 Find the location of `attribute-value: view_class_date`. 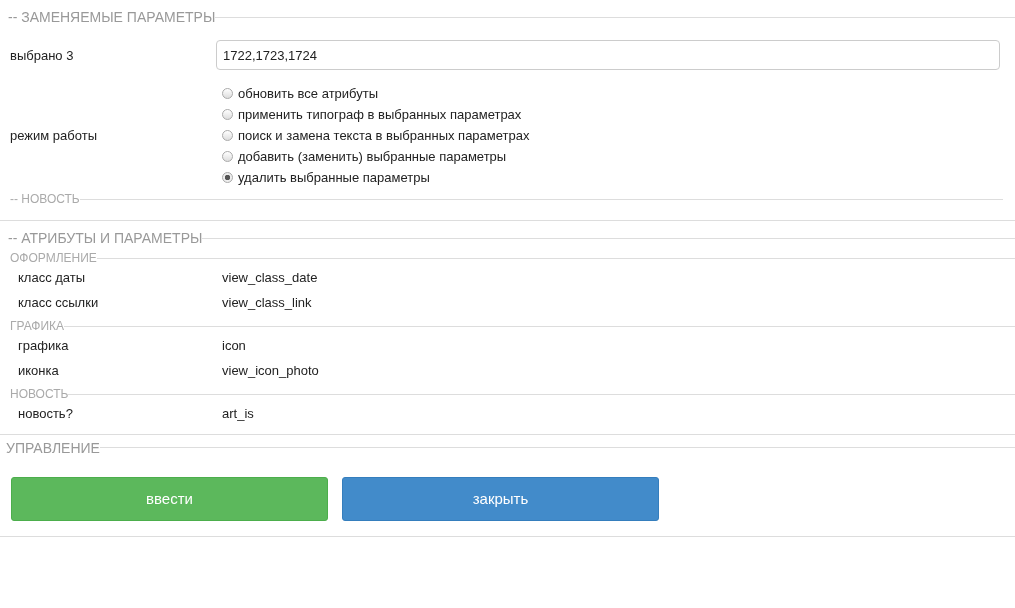

attribute-value: view_class_date is located at coordinates (270, 278).